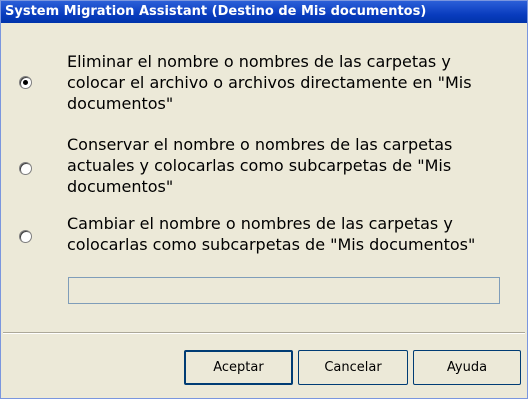 This screenshot has height=399, width=528. I want to click on divider, so click(264, 333).